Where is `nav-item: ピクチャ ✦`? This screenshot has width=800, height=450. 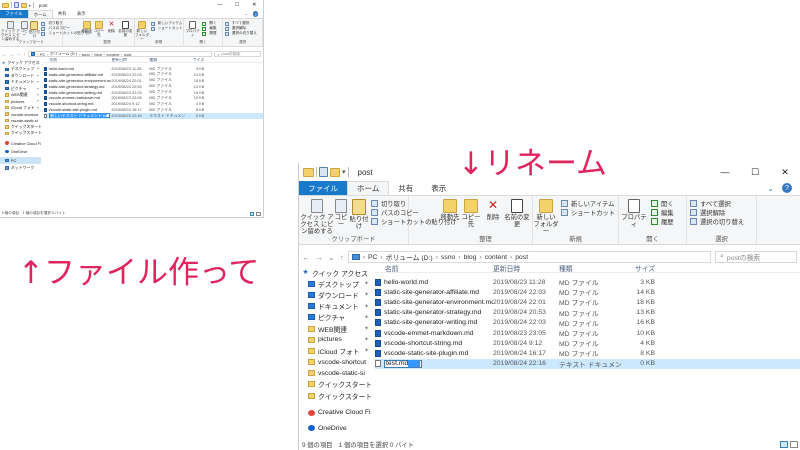 nav-item: ピクチャ ✦ is located at coordinates (335, 317).